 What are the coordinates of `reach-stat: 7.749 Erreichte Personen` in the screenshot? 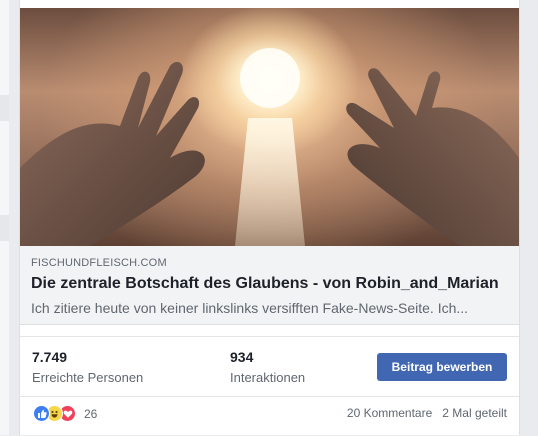 It's located at (87, 367).